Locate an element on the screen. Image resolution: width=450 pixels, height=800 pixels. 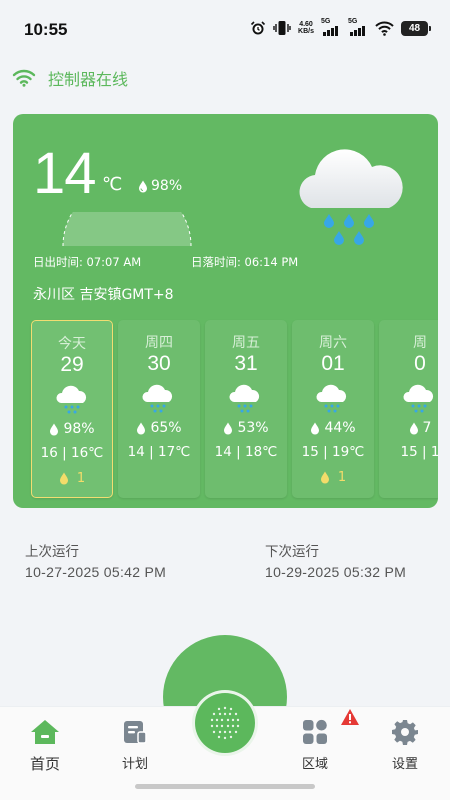
sunrise: 日出时间: 07:07 AM is located at coordinates (87, 262).